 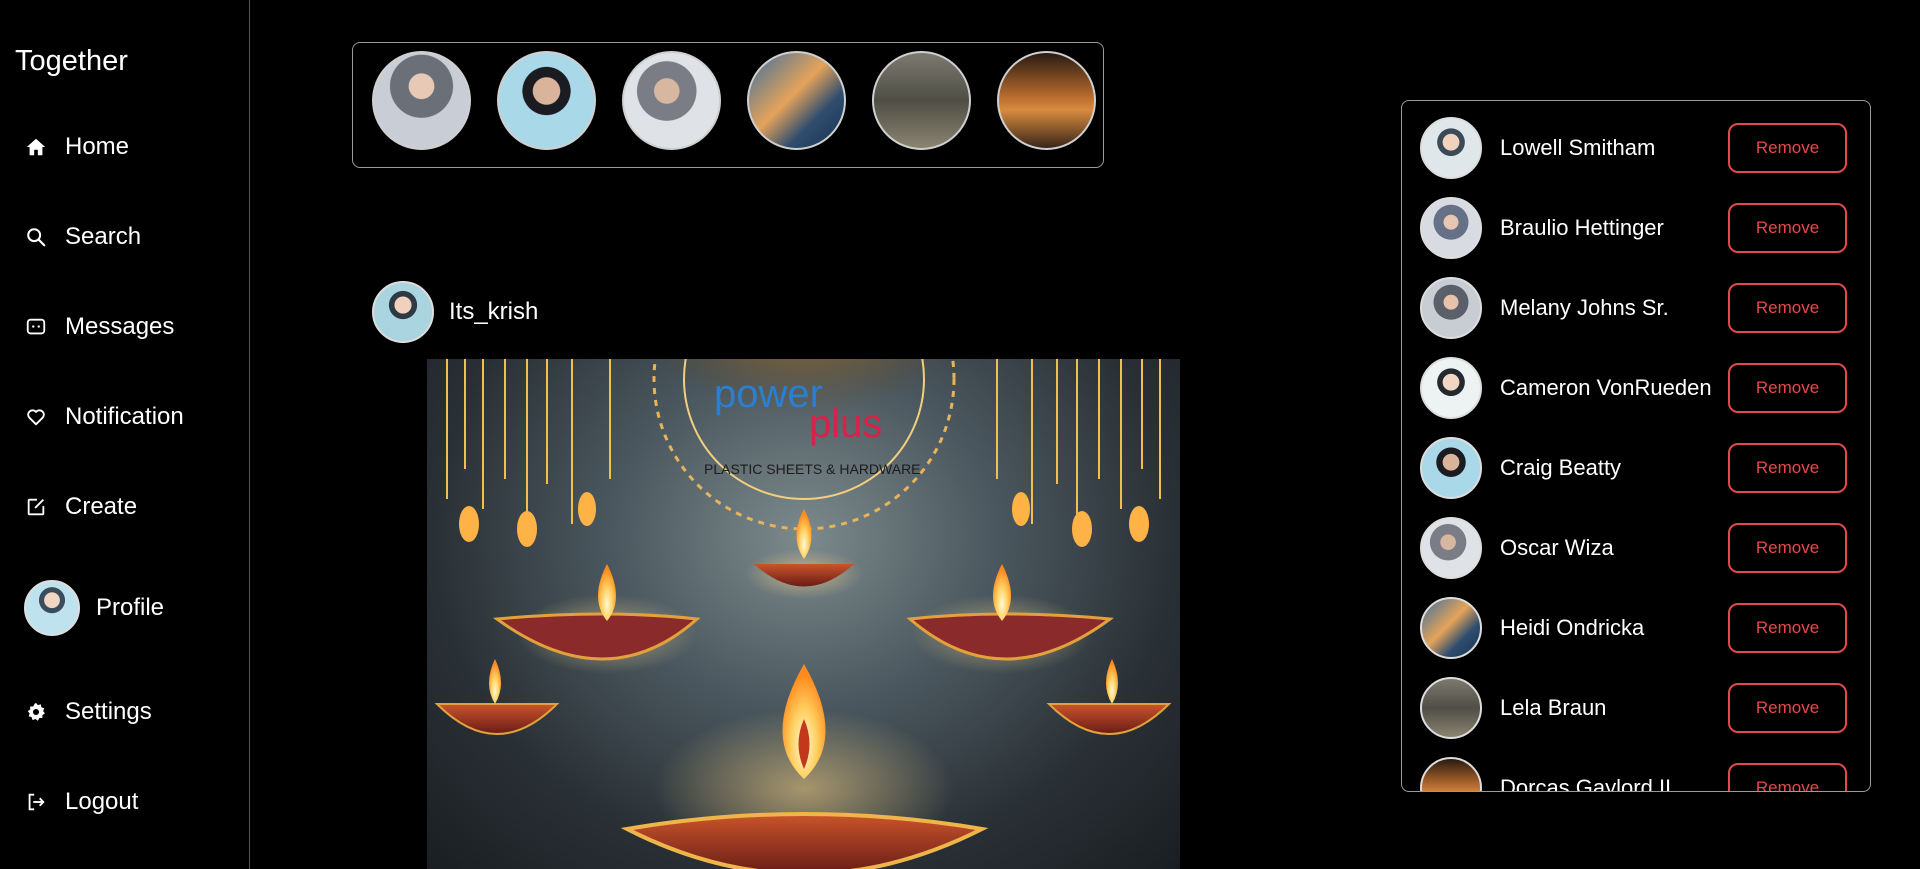 What do you see at coordinates (101, 506) in the screenshot?
I see `nav-create-label: Create` at bounding box center [101, 506].